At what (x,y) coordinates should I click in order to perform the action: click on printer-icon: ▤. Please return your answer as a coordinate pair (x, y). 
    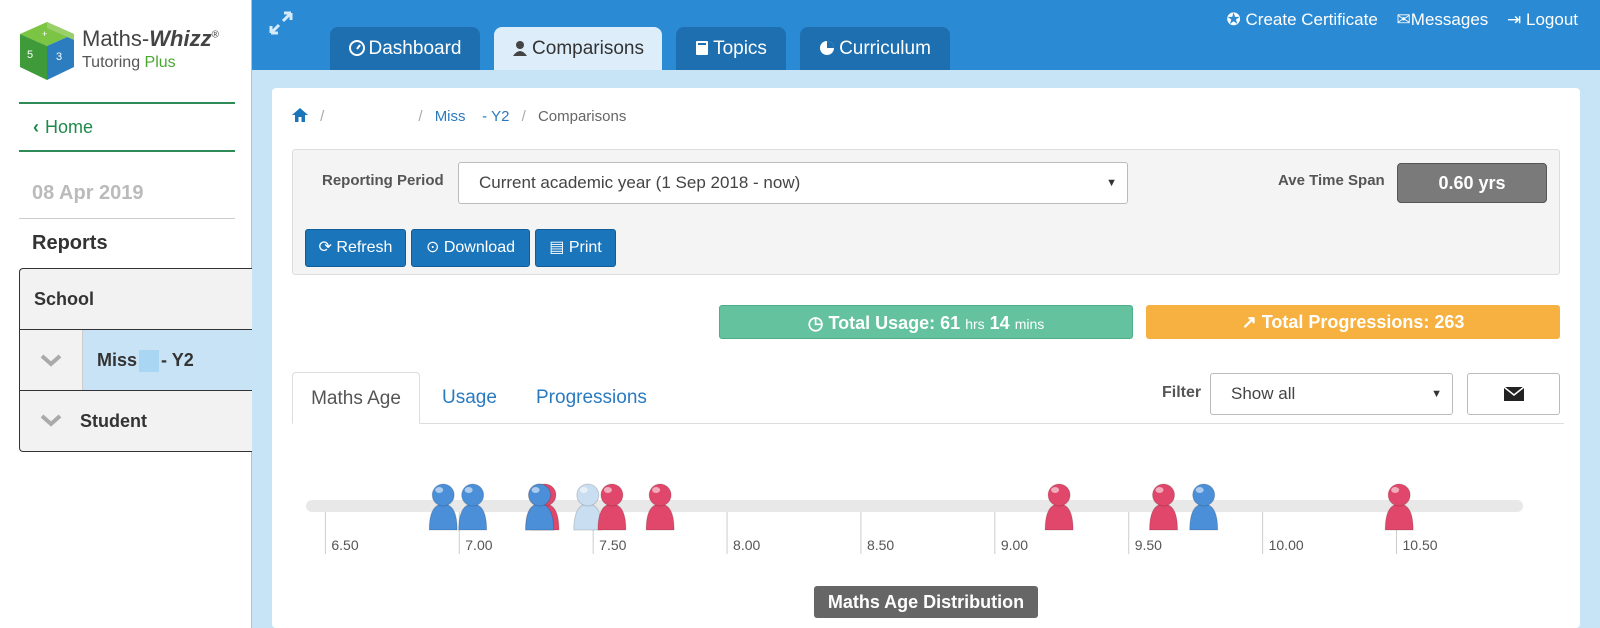
    Looking at the image, I should click on (557, 247).